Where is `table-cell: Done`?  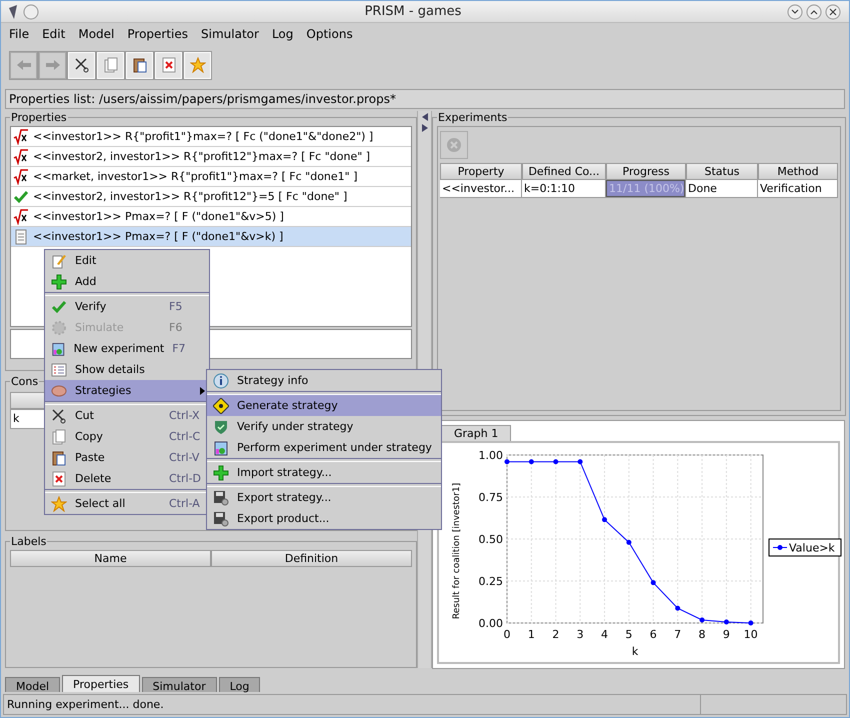
table-cell: Done is located at coordinates (722, 189).